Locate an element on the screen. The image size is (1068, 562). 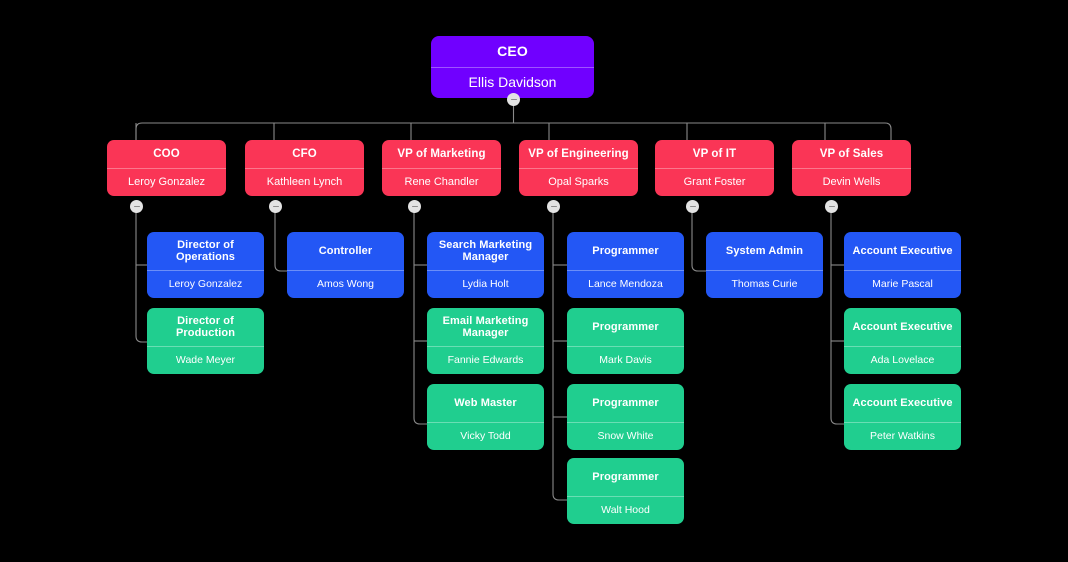
link-vpm-spine is located at coordinates (420, 318).